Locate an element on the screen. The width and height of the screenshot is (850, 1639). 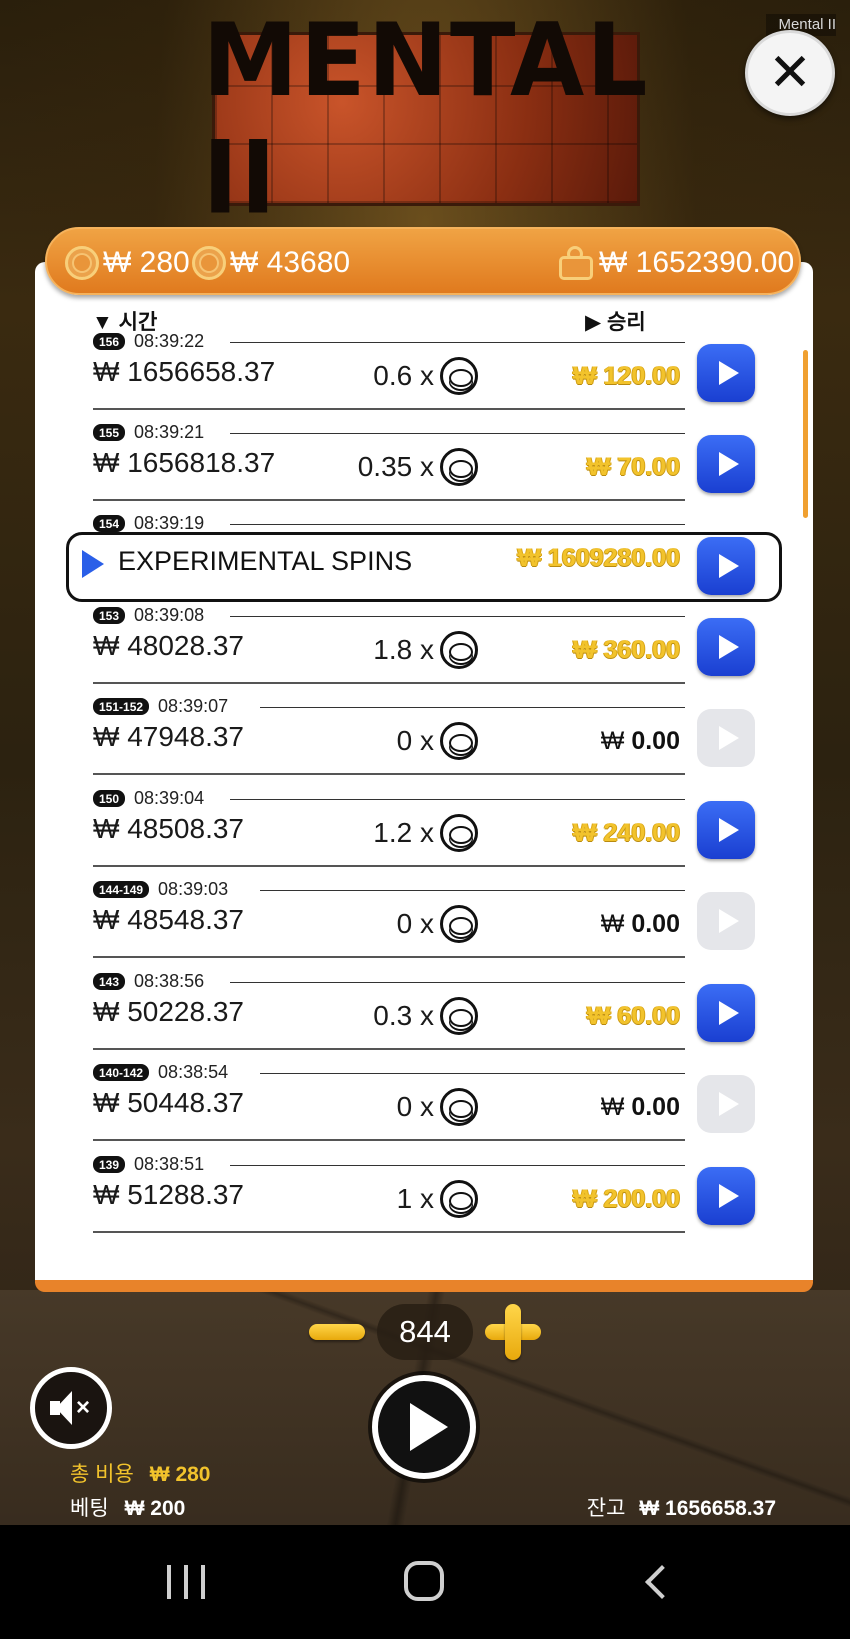
timestamp: 08:38:56 is located at coordinates (169, 980).